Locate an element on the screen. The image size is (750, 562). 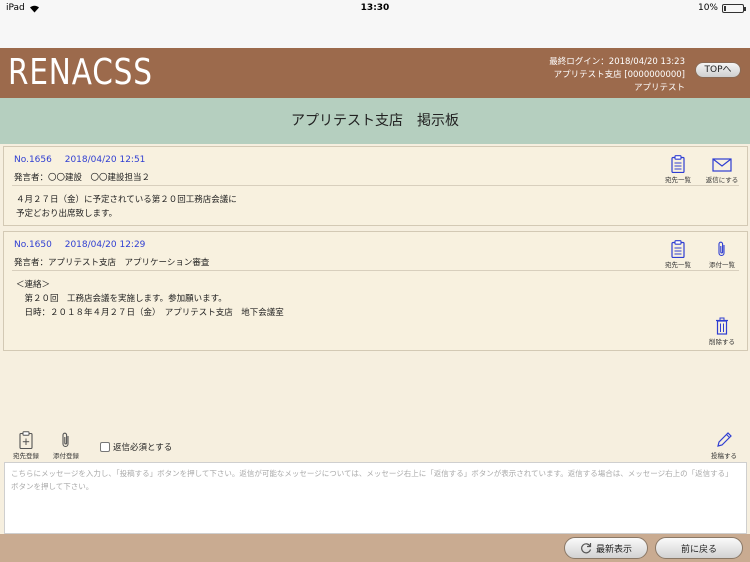
reply-required-option: 返信必須とする is located at coordinates (136, 447).